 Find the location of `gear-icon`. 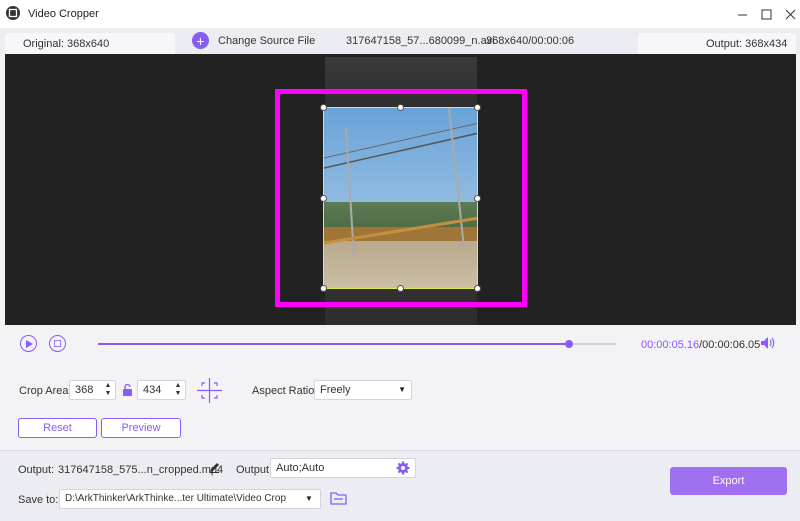

gear-icon is located at coordinates (403, 468).